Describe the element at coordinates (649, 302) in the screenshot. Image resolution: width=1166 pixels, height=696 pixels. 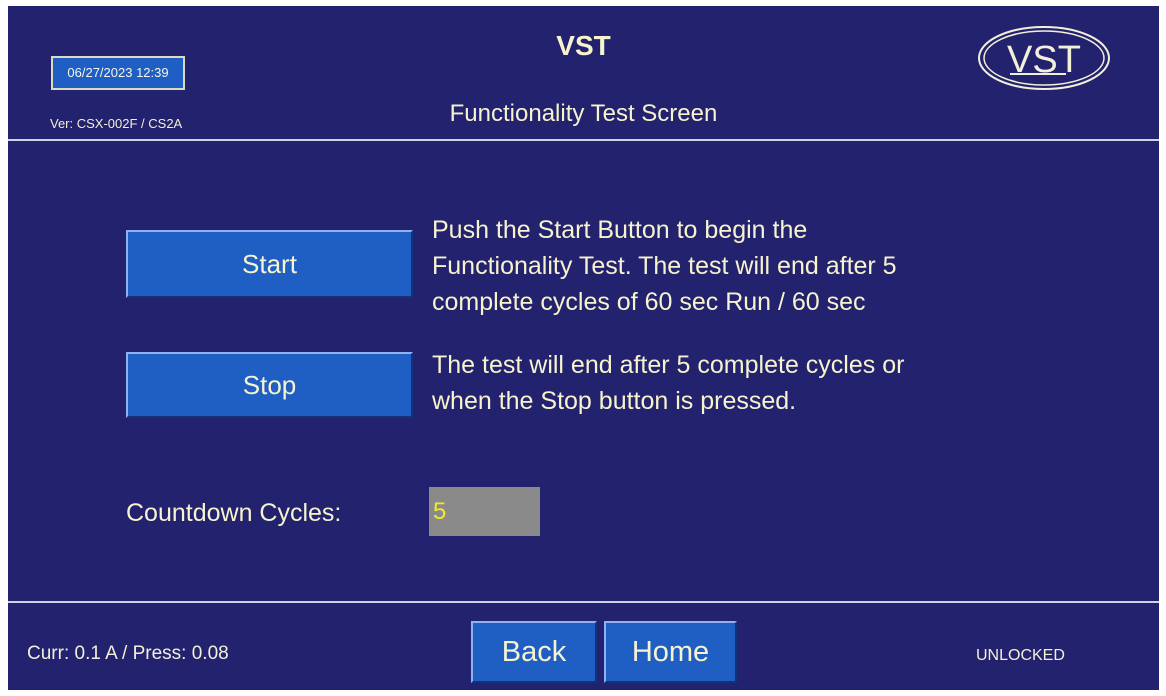
I see `instruction-line: complete cycles of 60 sec Run / 60 sec` at that location.